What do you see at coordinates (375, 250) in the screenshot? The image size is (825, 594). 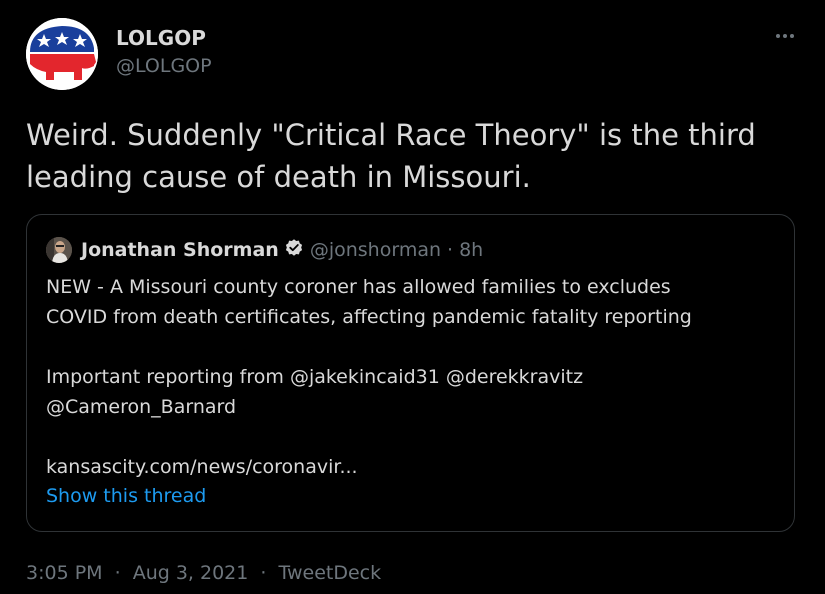 I see `quoted-author-handle: @jonshorman` at bounding box center [375, 250].